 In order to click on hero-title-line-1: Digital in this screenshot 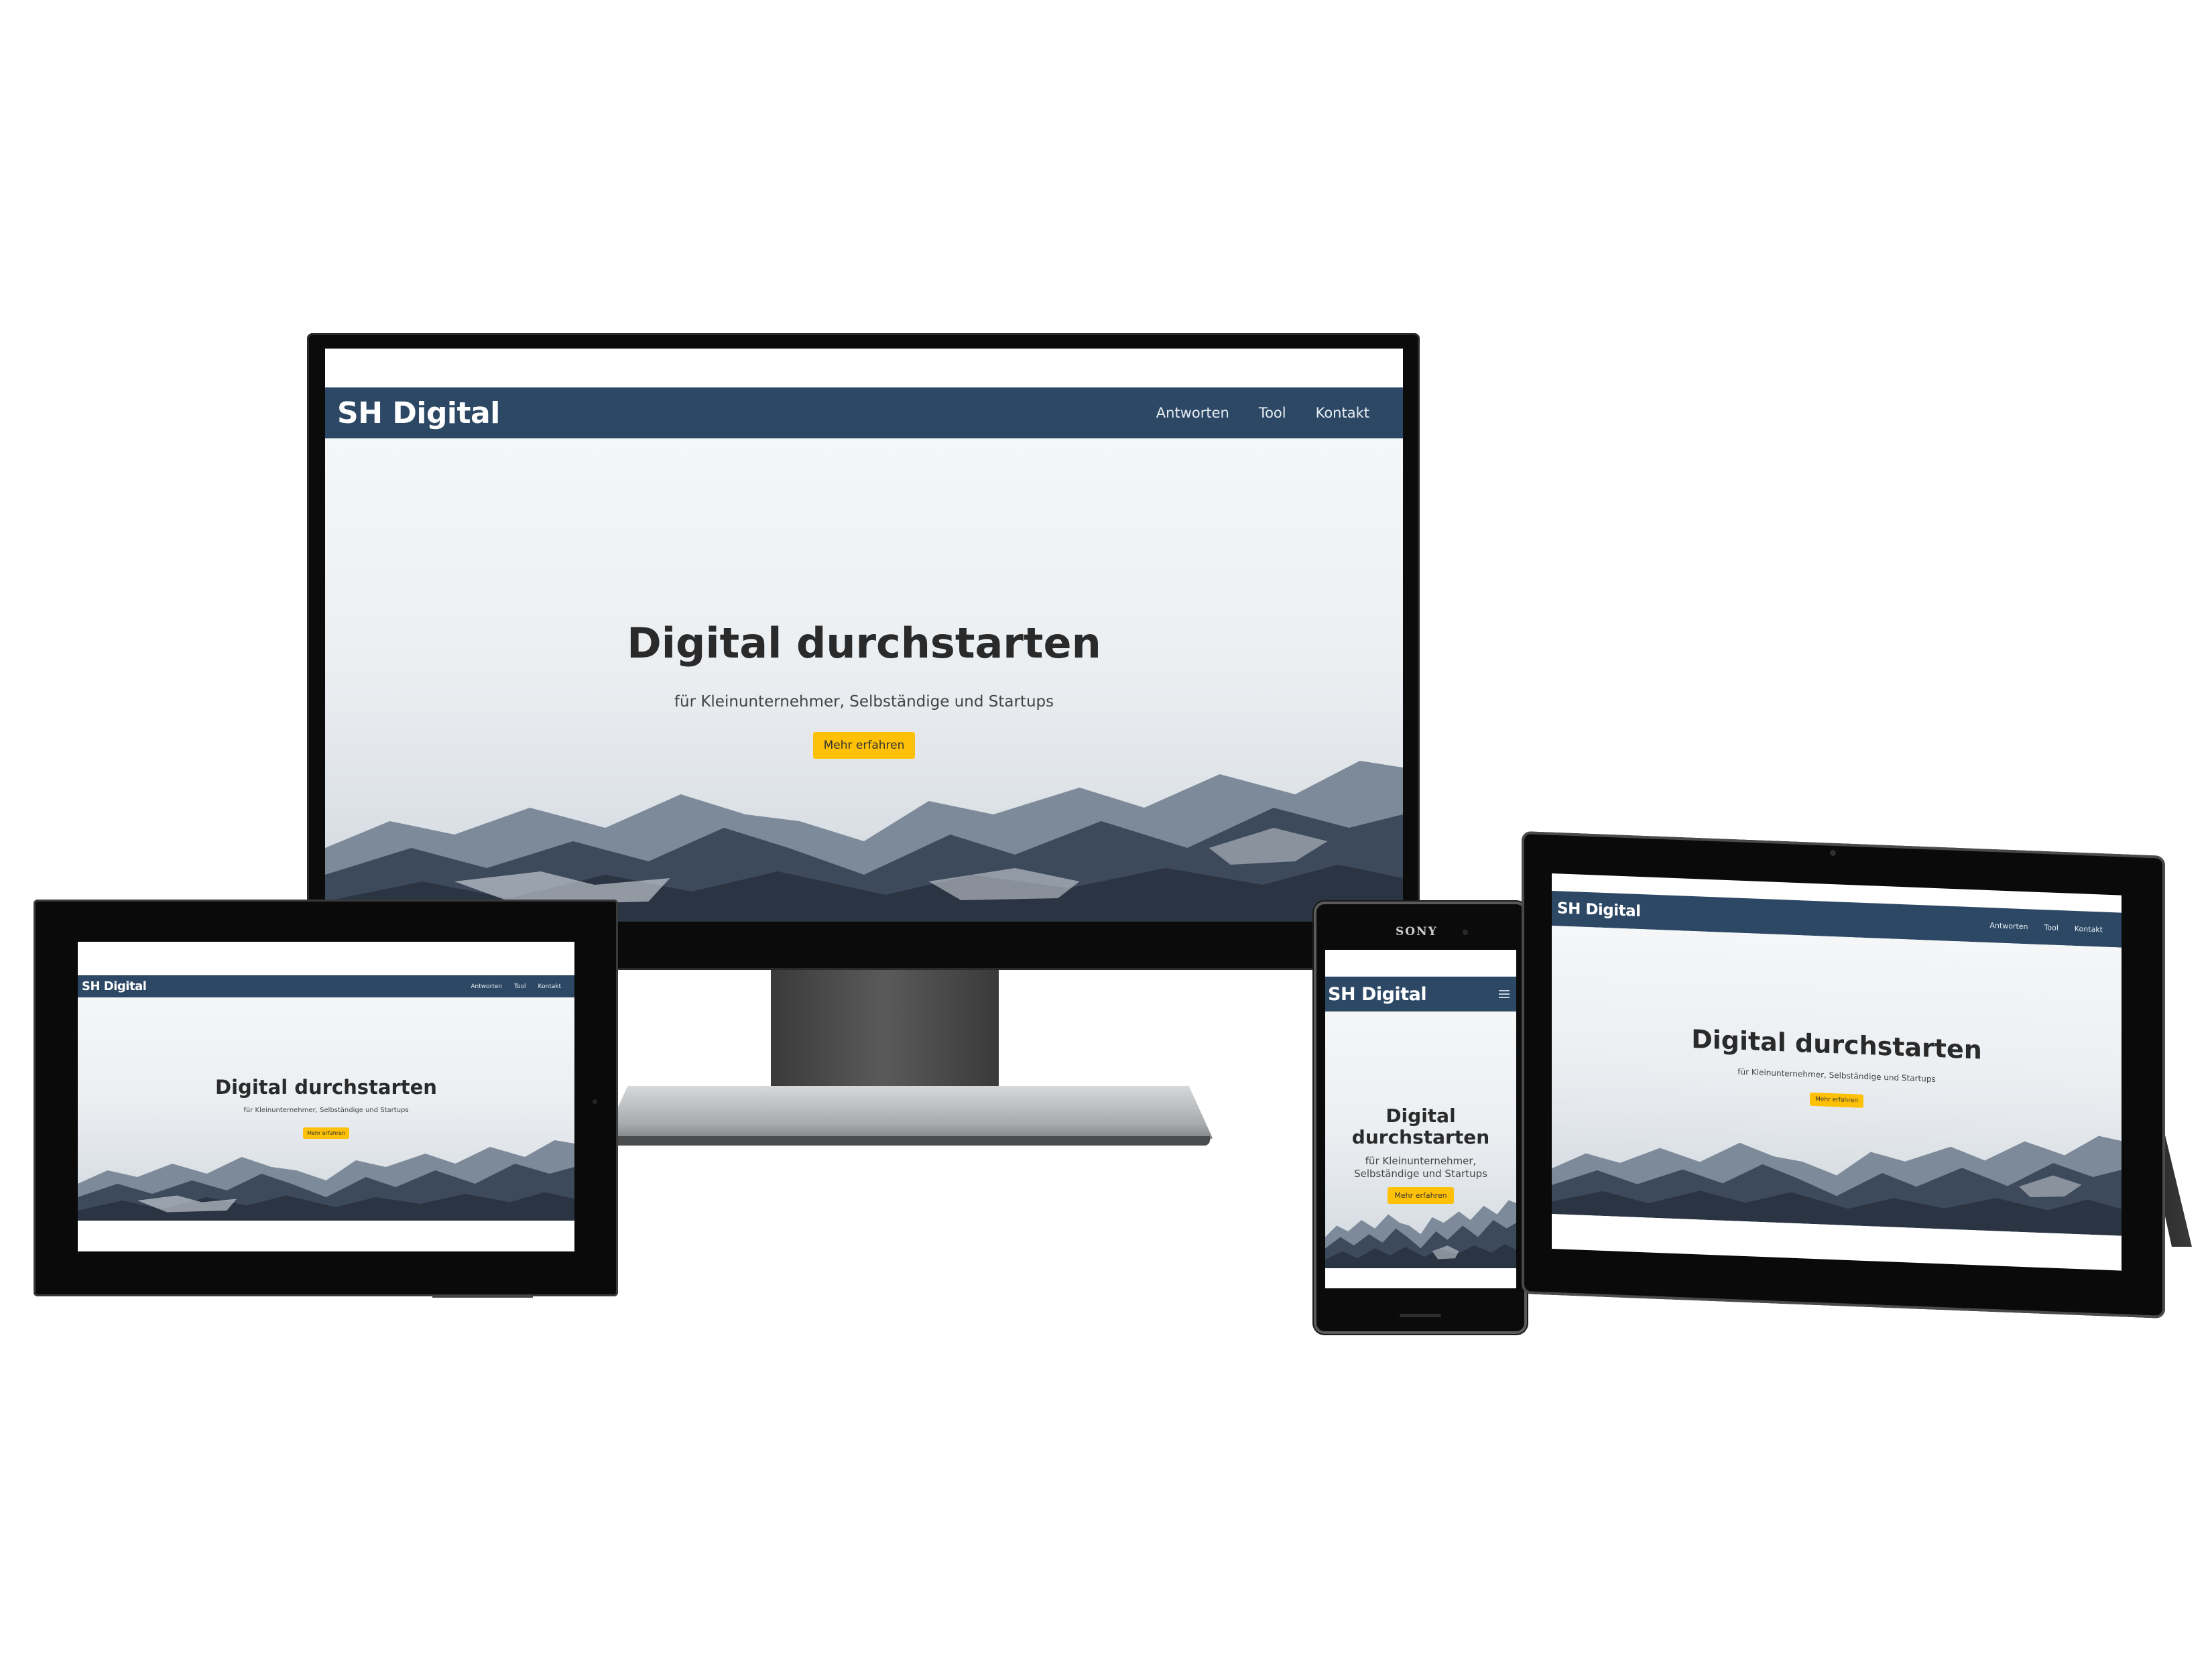, I will do `click(1421, 1116)`.